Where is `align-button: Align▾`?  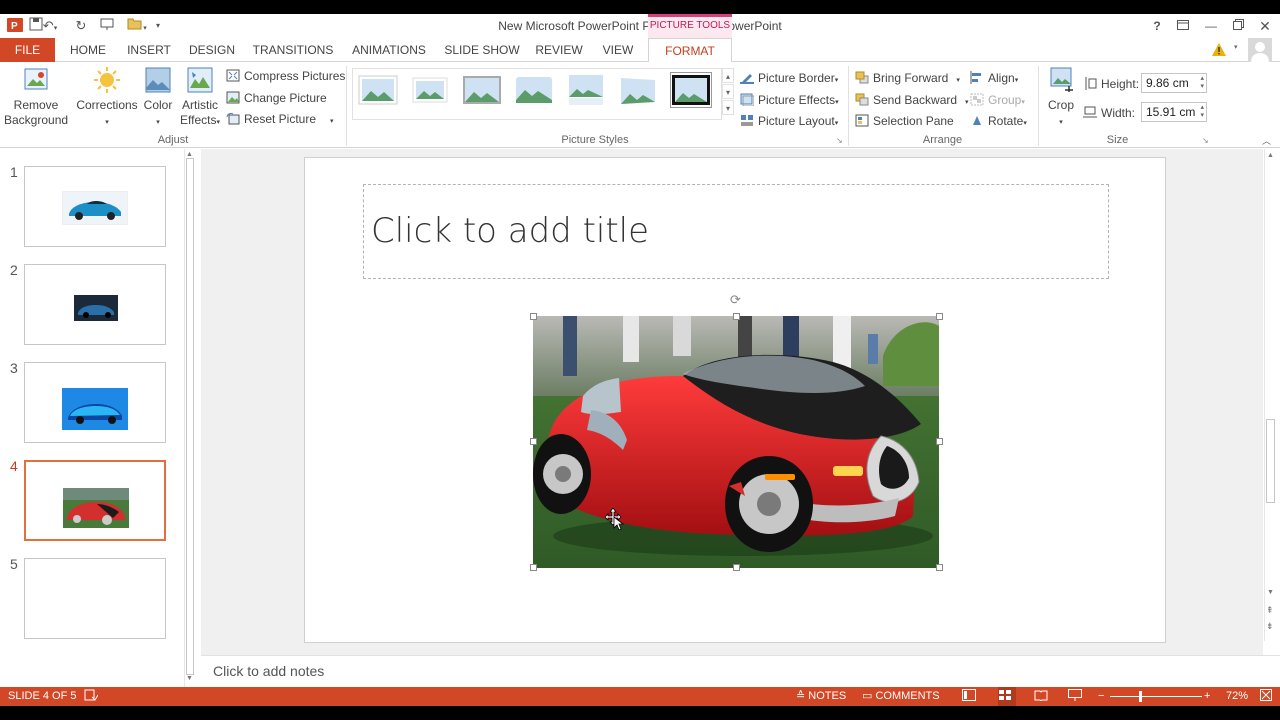 align-button: Align▾ is located at coordinates (994, 78).